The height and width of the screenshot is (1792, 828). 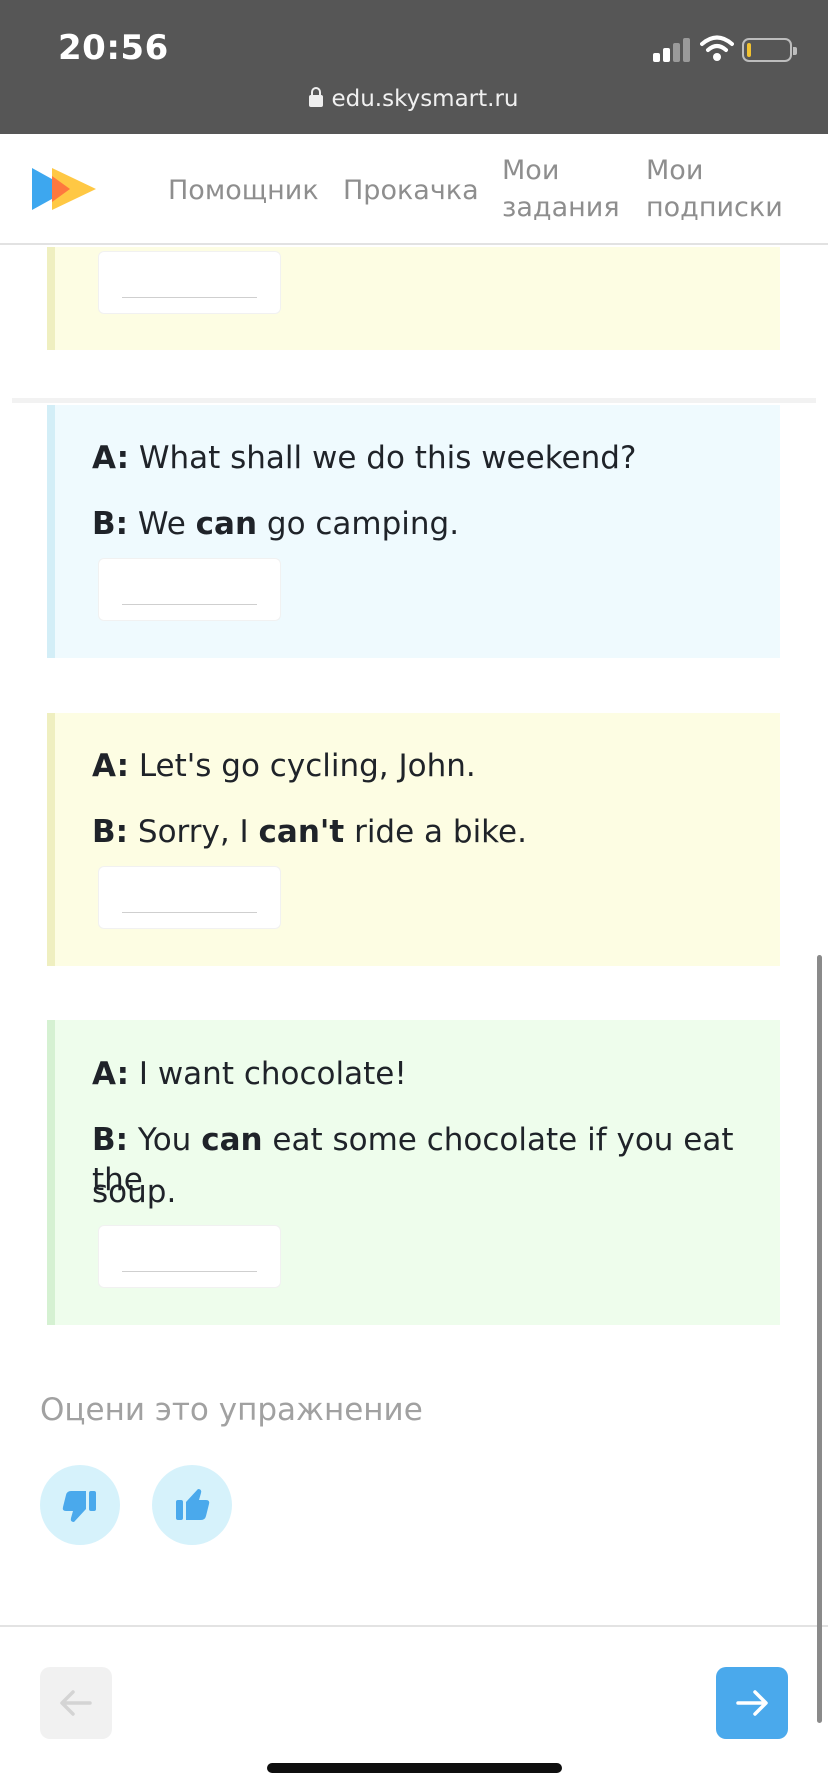 What do you see at coordinates (672, 49) in the screenshot?
I see `signal-icon` at bounding box center [672, 49].